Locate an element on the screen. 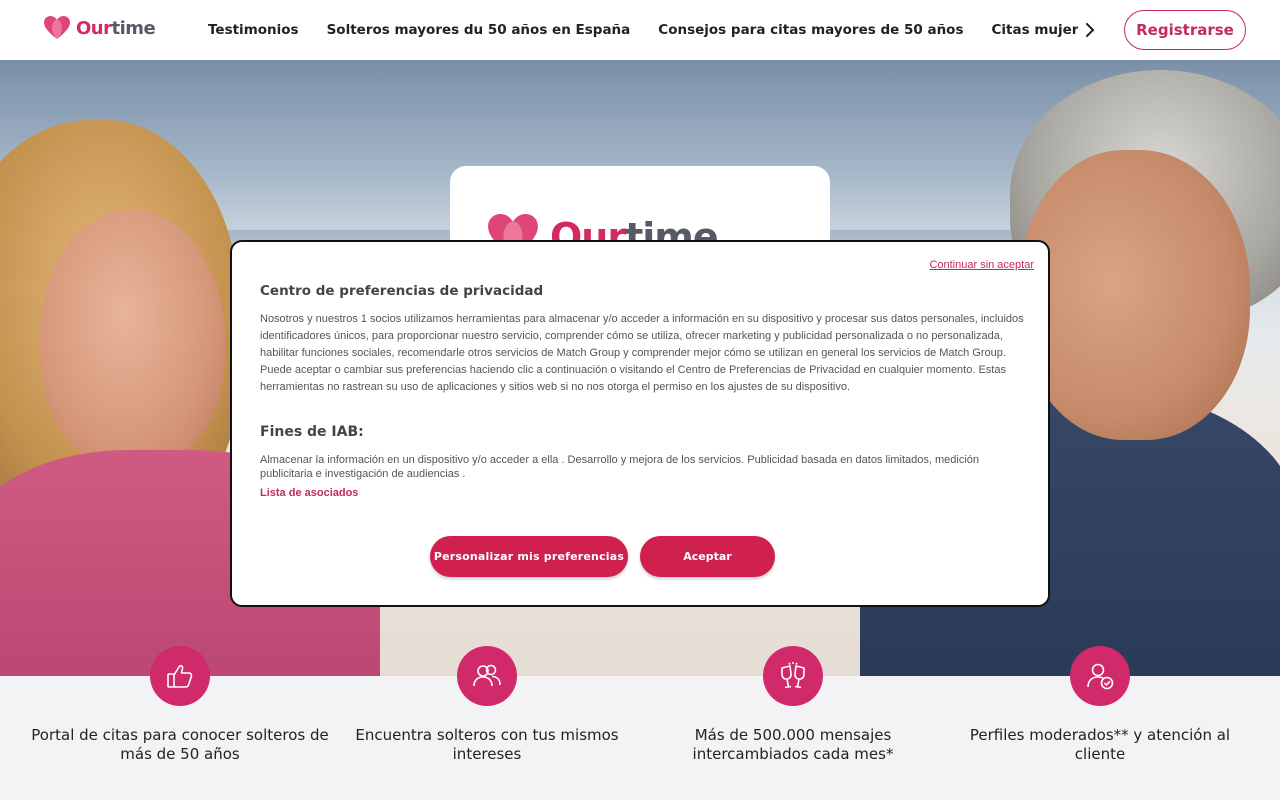  nav-link-solteros: Solteros mayores du 50 años en España is located at coordinates (479, 30).